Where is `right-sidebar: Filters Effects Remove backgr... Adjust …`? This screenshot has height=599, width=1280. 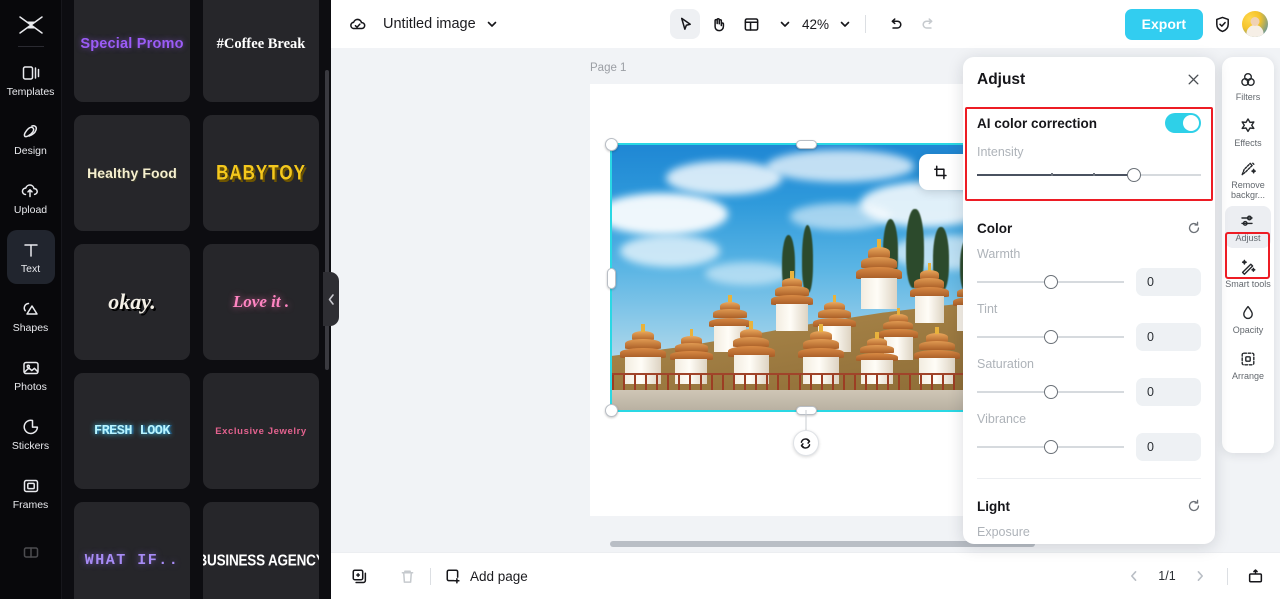 right-sidebar: Filters Effects Remove backgr... Adjust … is located at coordinates (1248, 255).